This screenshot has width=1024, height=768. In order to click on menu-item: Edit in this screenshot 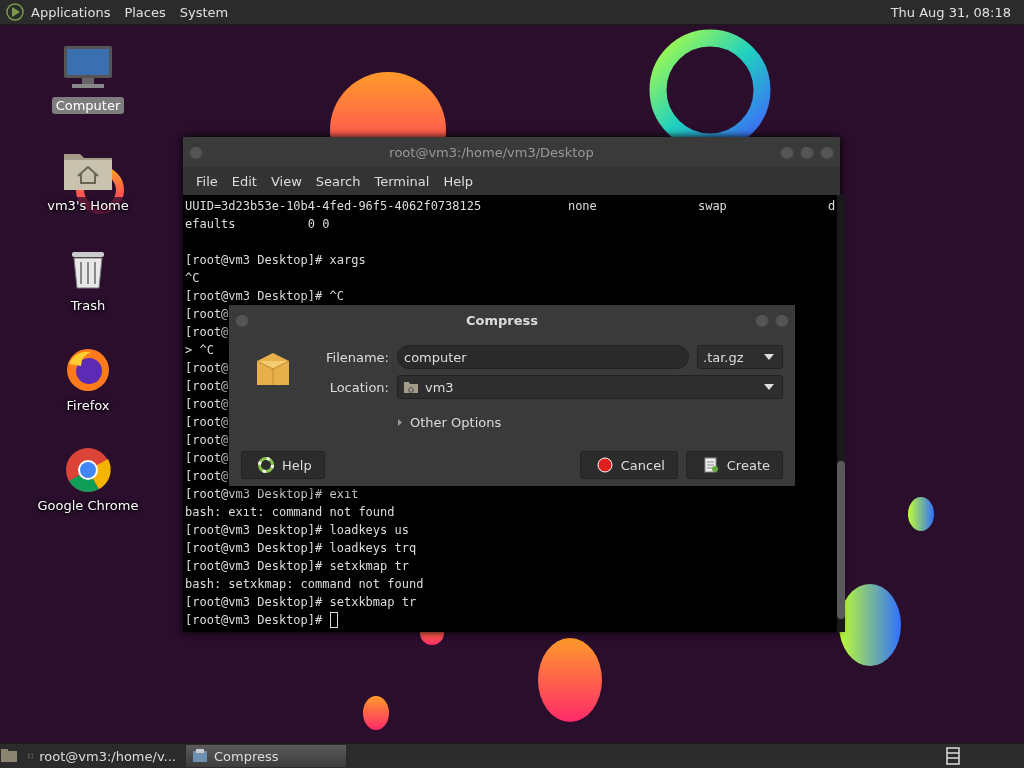, I will do `click(244, 181)`.